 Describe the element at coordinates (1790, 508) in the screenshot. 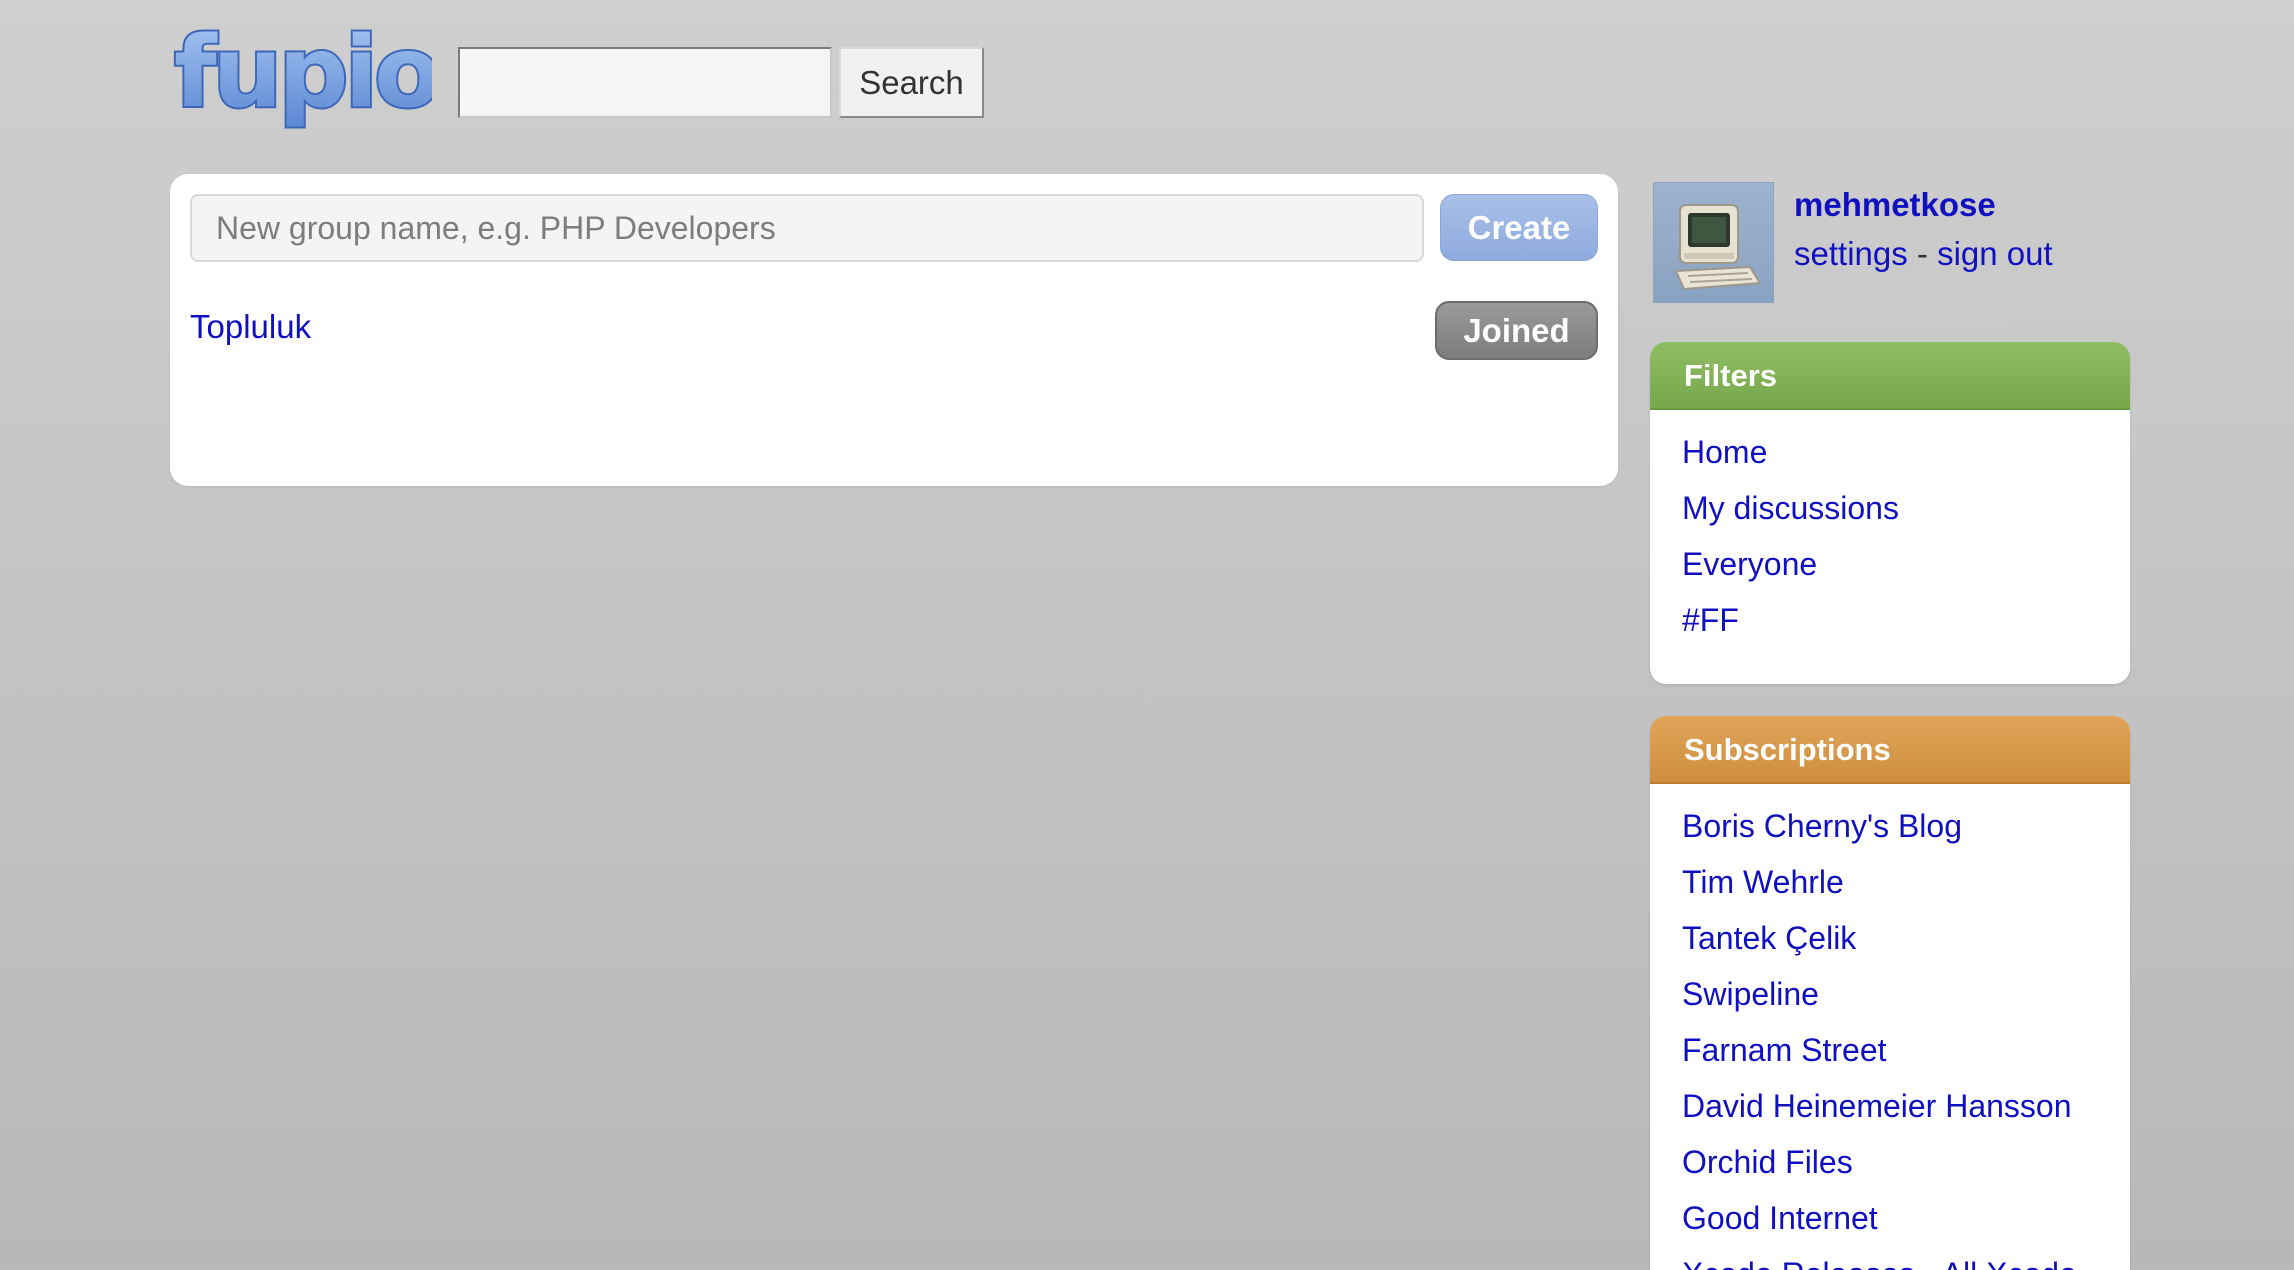

I see `filter-my-discussions: My discussions` at that location.